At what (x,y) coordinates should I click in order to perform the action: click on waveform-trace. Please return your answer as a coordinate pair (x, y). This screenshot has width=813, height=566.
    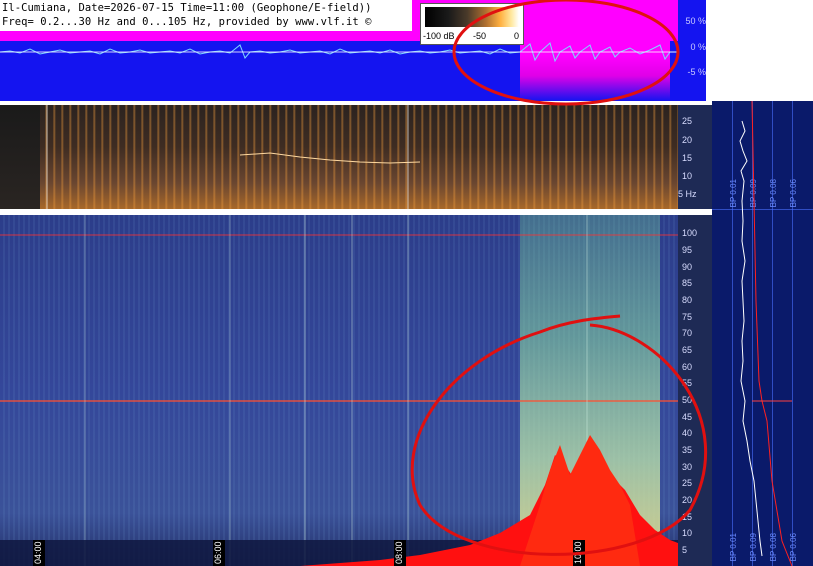
    Looking at the image, I should click on (339, 52).